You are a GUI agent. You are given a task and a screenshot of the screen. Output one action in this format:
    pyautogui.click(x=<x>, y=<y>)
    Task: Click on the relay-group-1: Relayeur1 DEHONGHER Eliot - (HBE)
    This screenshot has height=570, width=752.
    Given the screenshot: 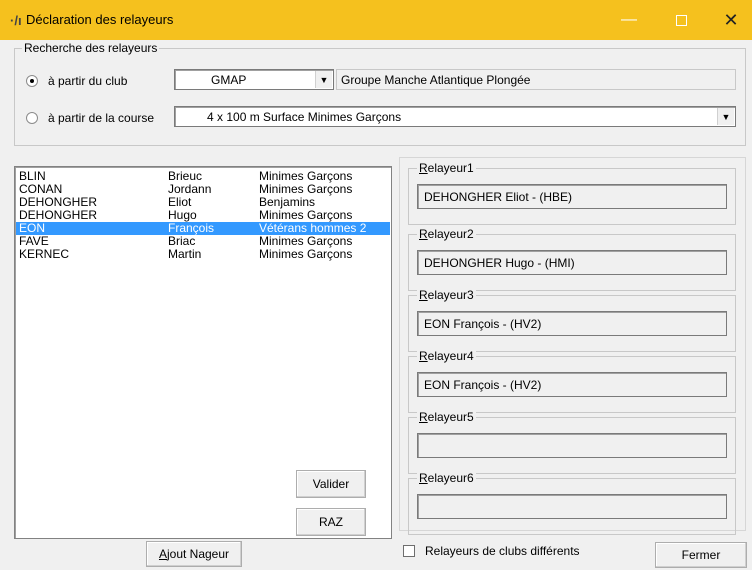 What is the action you would take?
    pyautogui.click(x=572, y=193)
    